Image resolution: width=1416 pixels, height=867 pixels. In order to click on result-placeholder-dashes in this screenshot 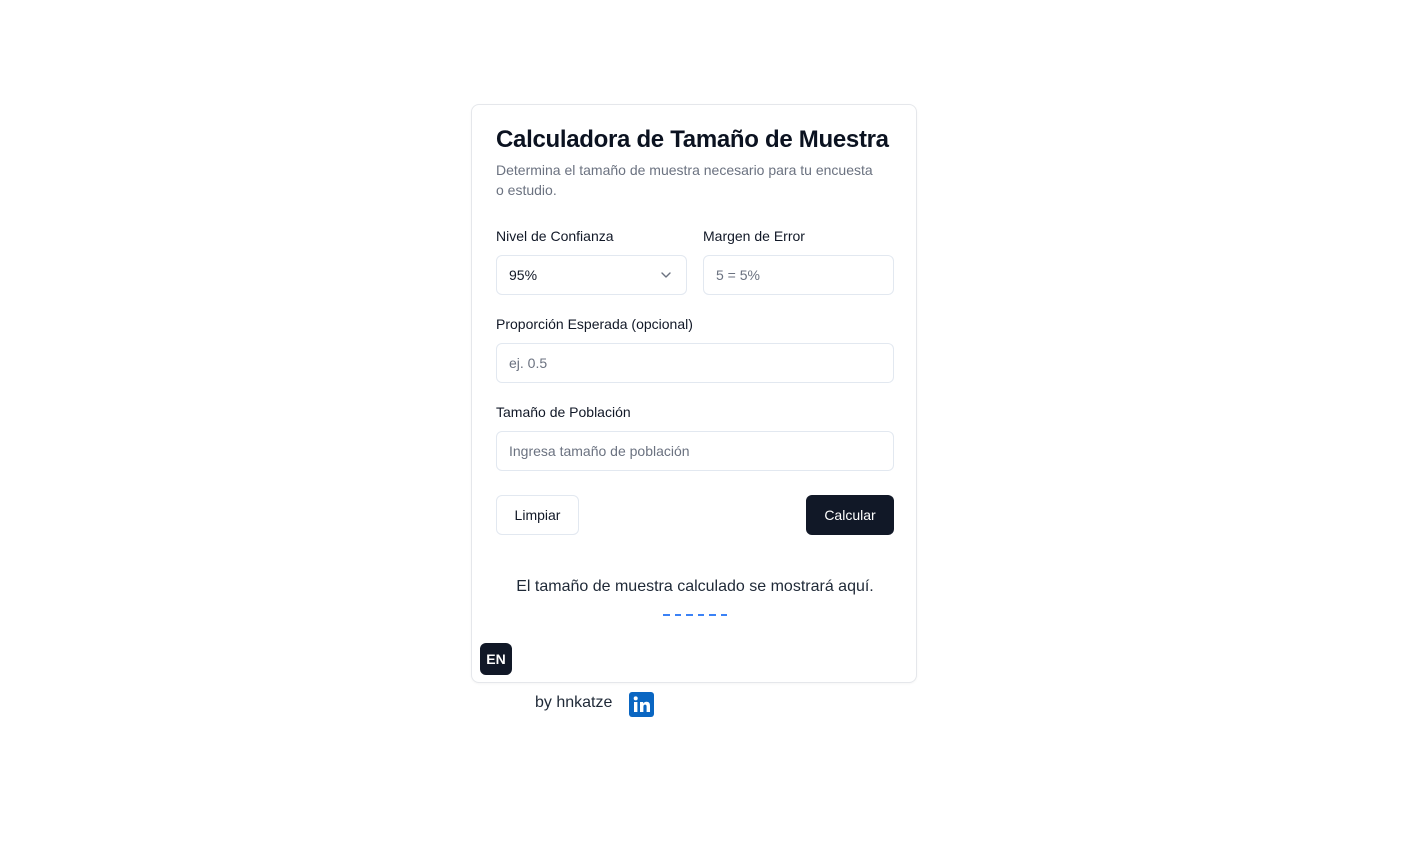, I will do `click(695, 615)`.